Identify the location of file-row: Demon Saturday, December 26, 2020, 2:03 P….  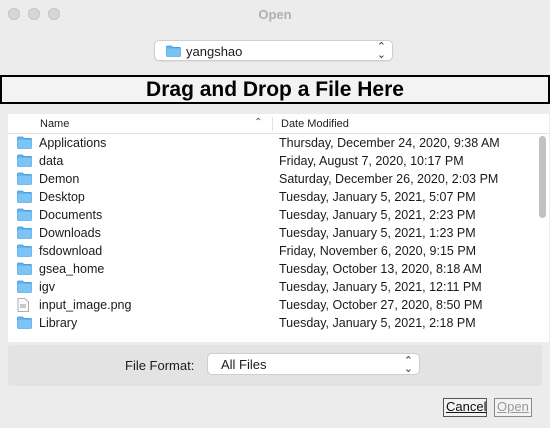
(271, 179).